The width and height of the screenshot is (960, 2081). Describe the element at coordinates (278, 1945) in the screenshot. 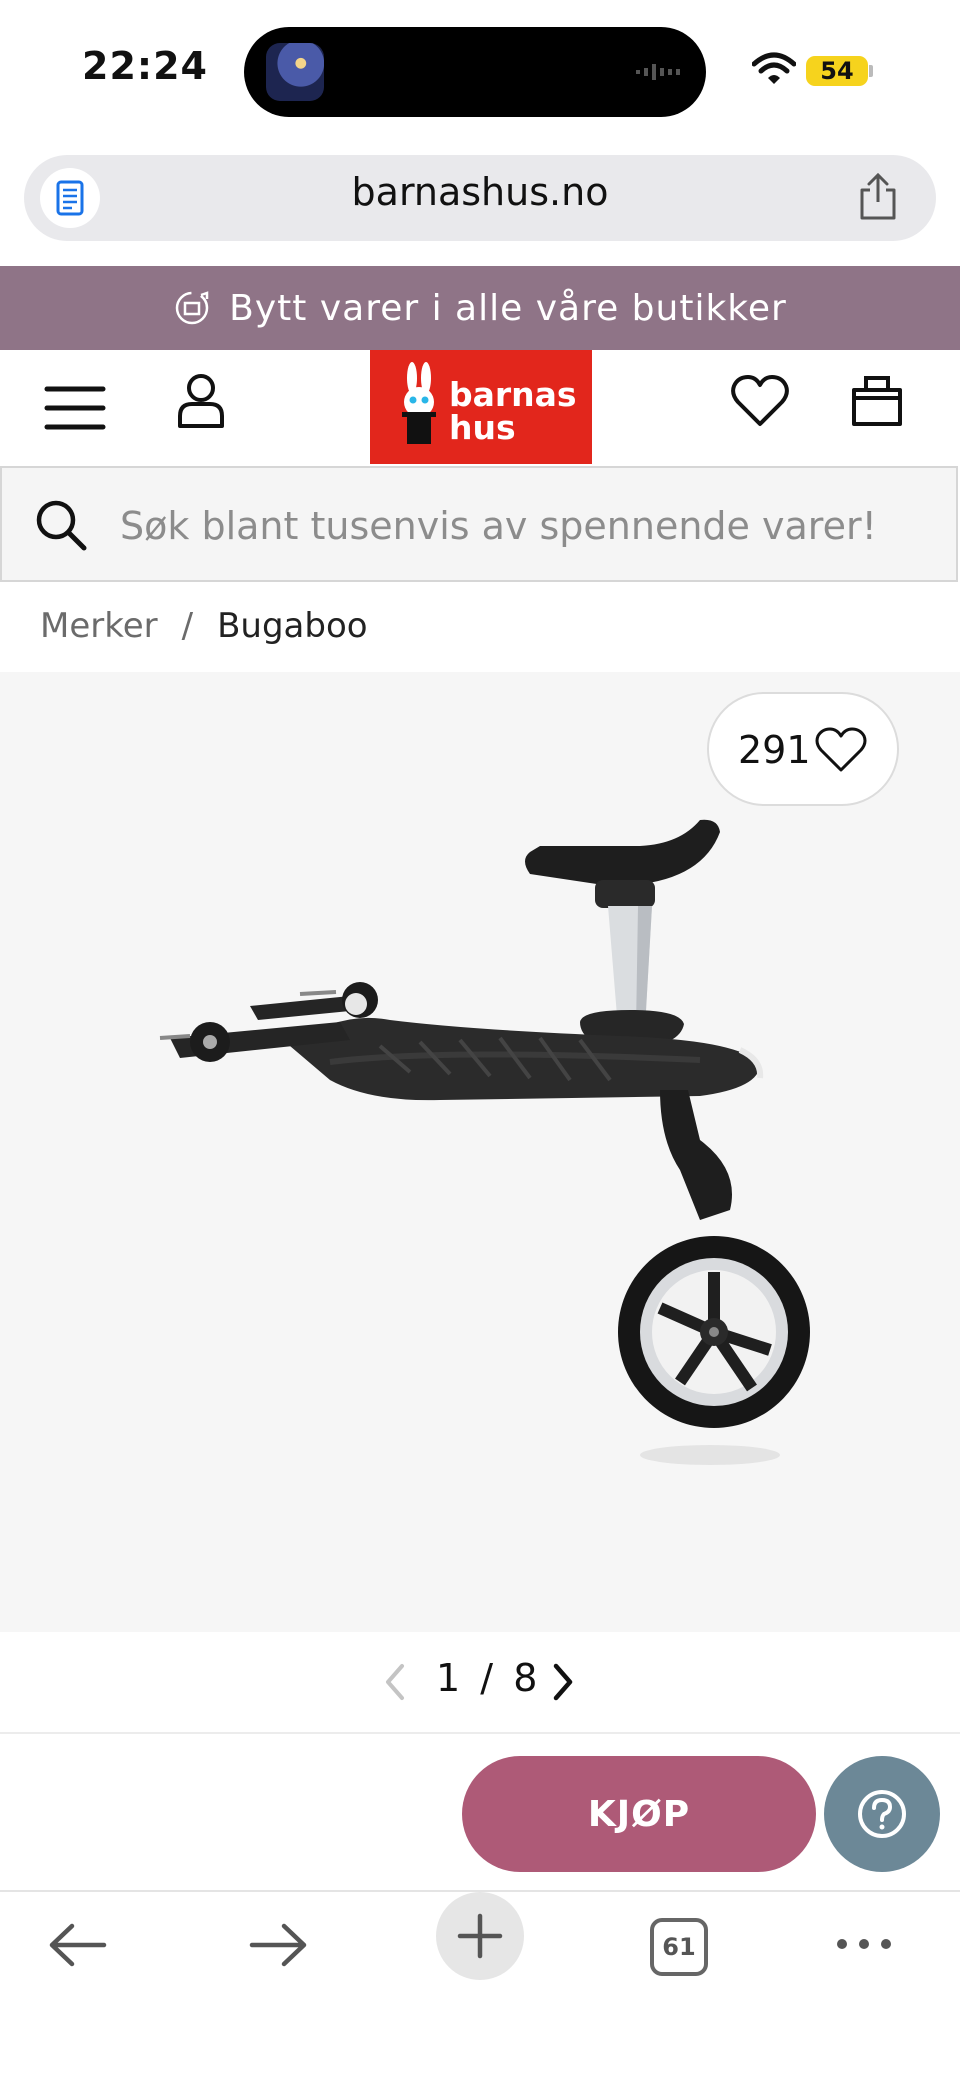

I see `forward-arrow-icon` at that location.